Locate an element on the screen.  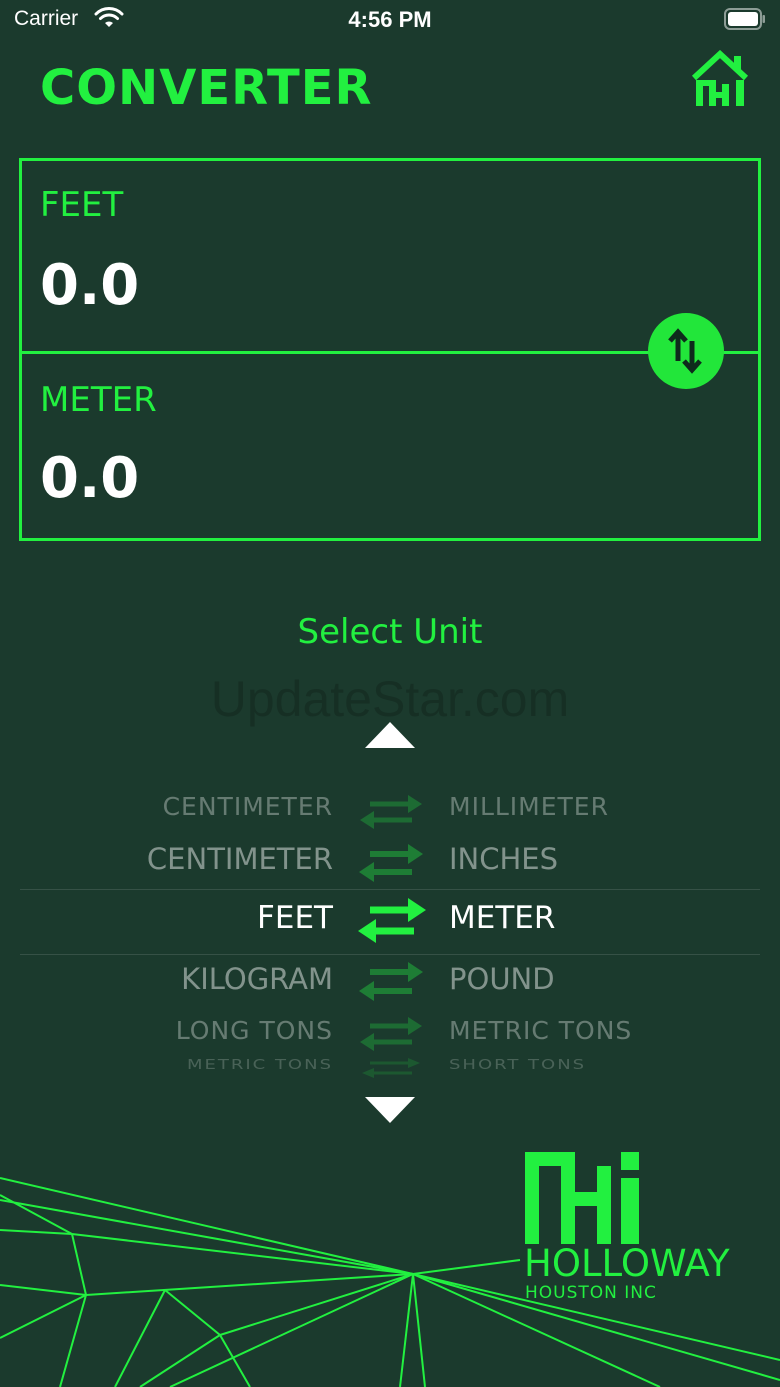
status-bar: Carrier 4:56 PM is located at coordinates (390, 20).